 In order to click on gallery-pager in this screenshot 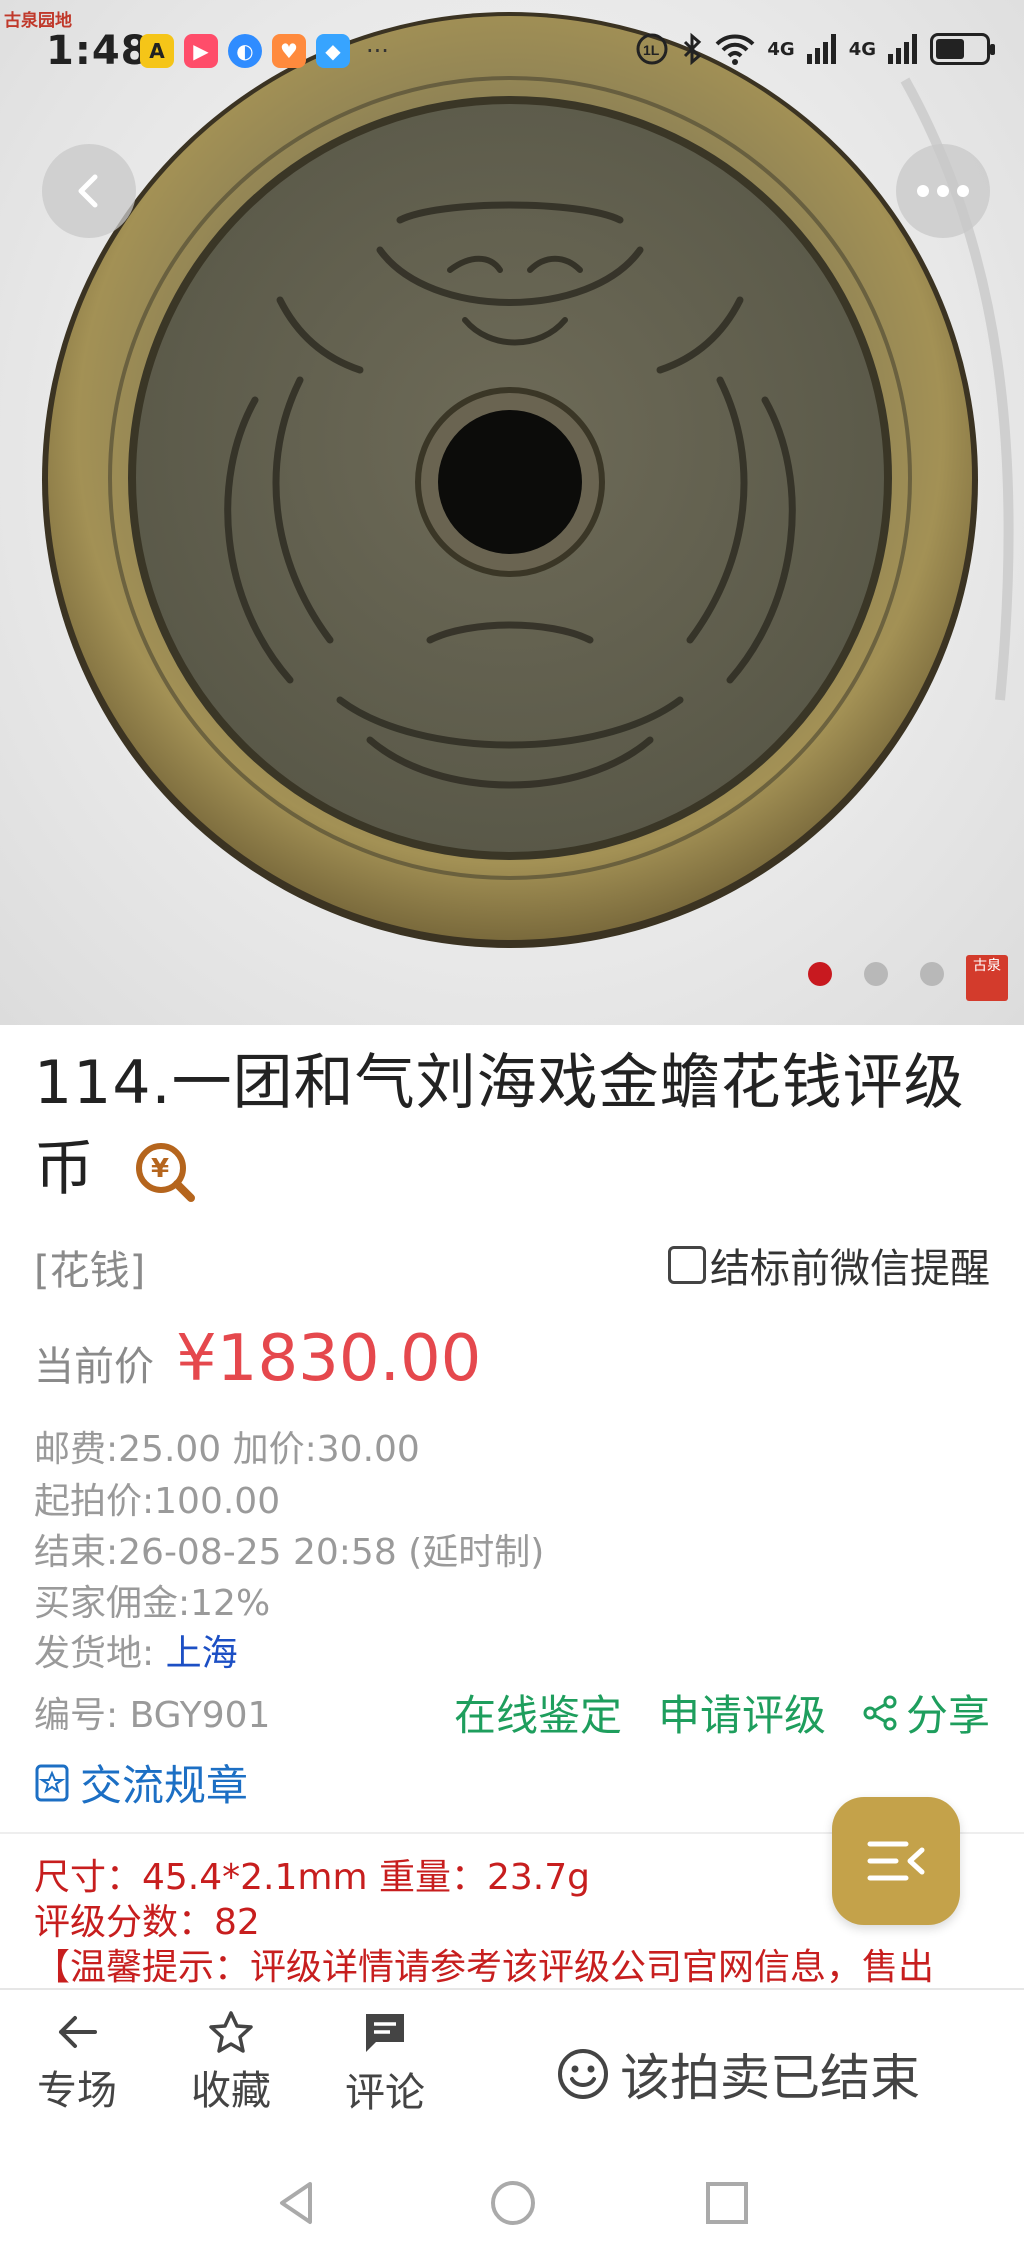, I will do `click(876, 974)`.